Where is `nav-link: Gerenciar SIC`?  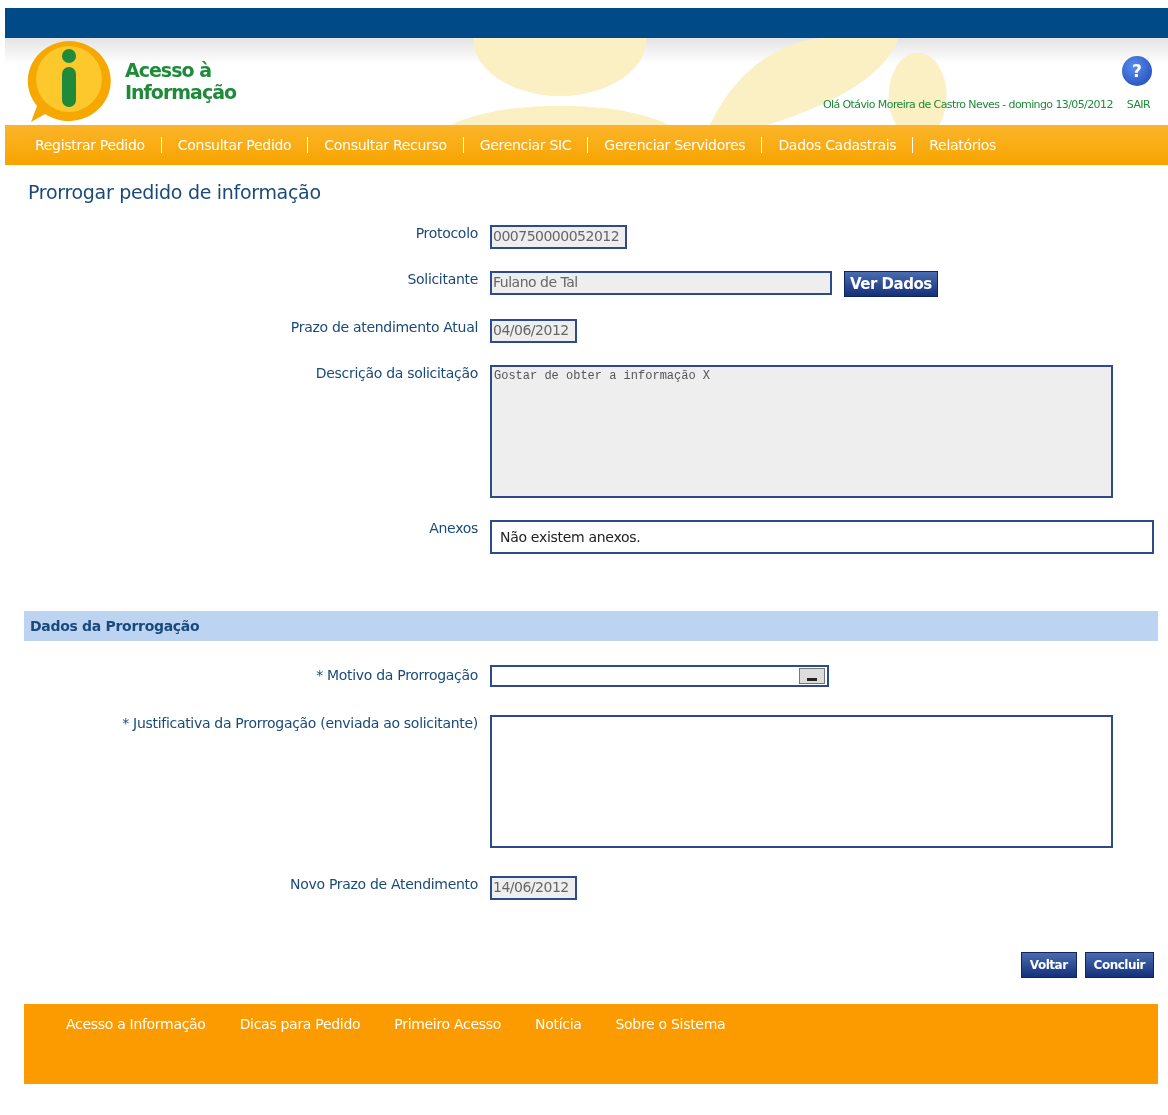 nav-link: Gerenciar SIC is located at coordinates (525, 145).